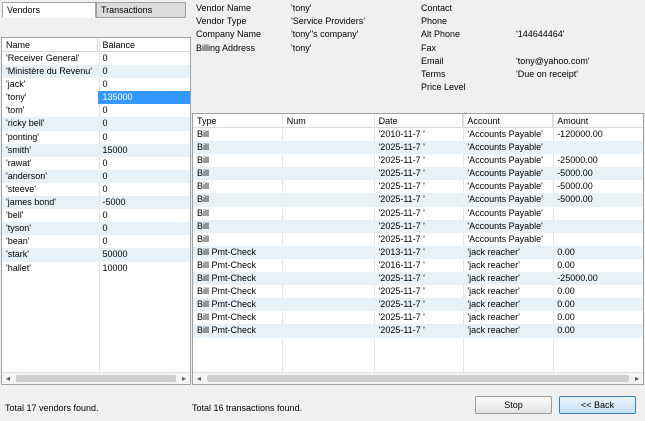 This screenshot has height=421, width=645. I want to click on vendor-list-hscrollbar: ◂ ▸, so click(96, 378).